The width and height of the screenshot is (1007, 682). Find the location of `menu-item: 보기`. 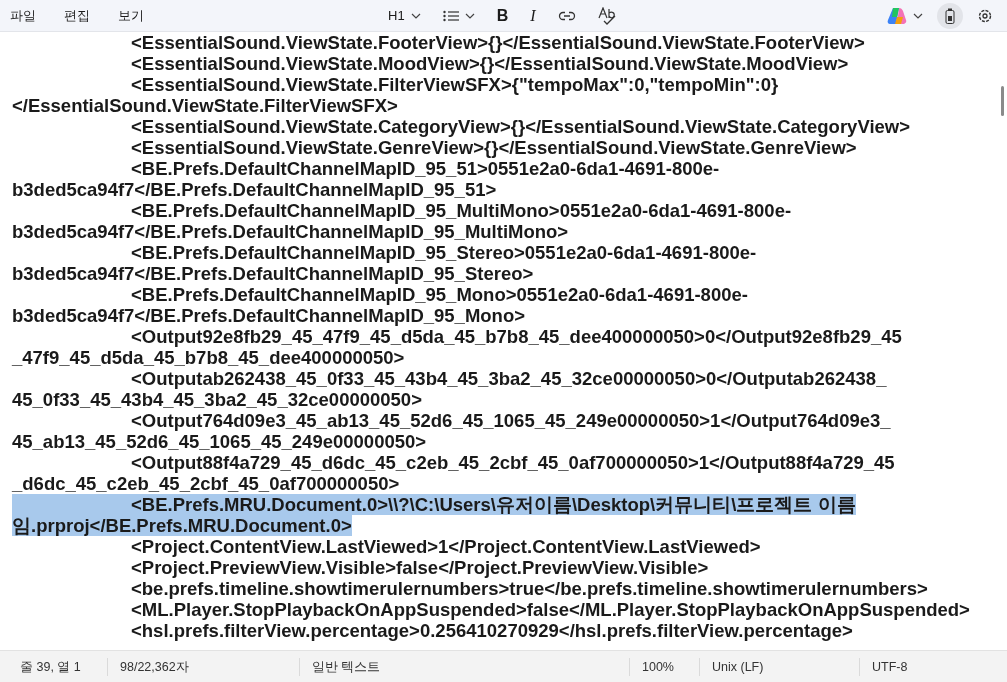

menu-item: 보기 is located at coordinates (135, 15).